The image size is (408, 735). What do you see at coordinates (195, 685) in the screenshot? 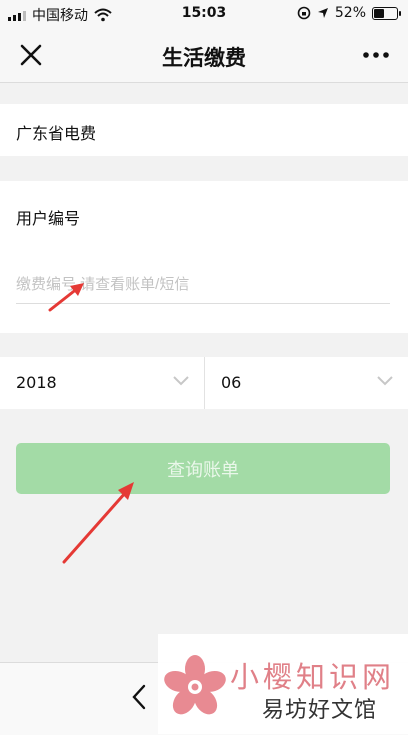
I see `sakura-logo-icon` at bounding box center [195, 685].